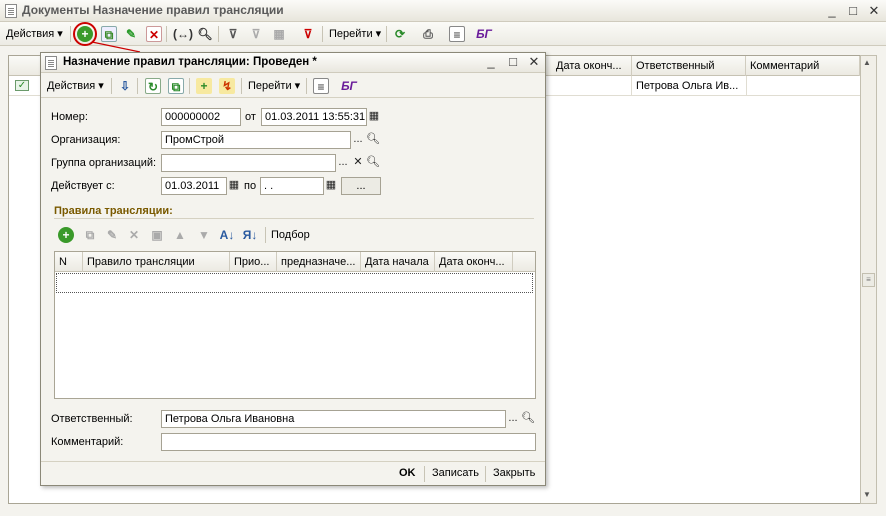  What do you see at coordinates (201, 117) in the screenshot?
I see `number-field: 000000002` at bounding box center [201, 117].